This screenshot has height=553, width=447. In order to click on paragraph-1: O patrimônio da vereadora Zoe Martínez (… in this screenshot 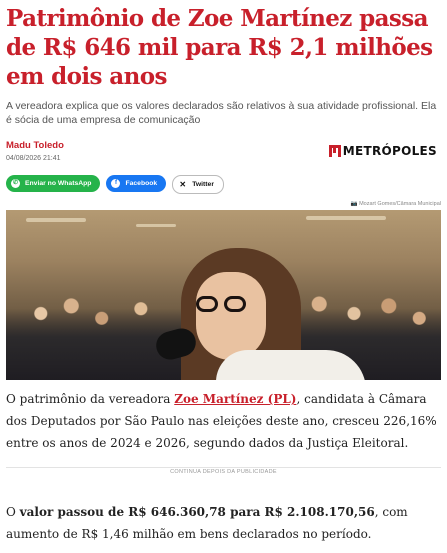, I will do `click(223, 421)`.